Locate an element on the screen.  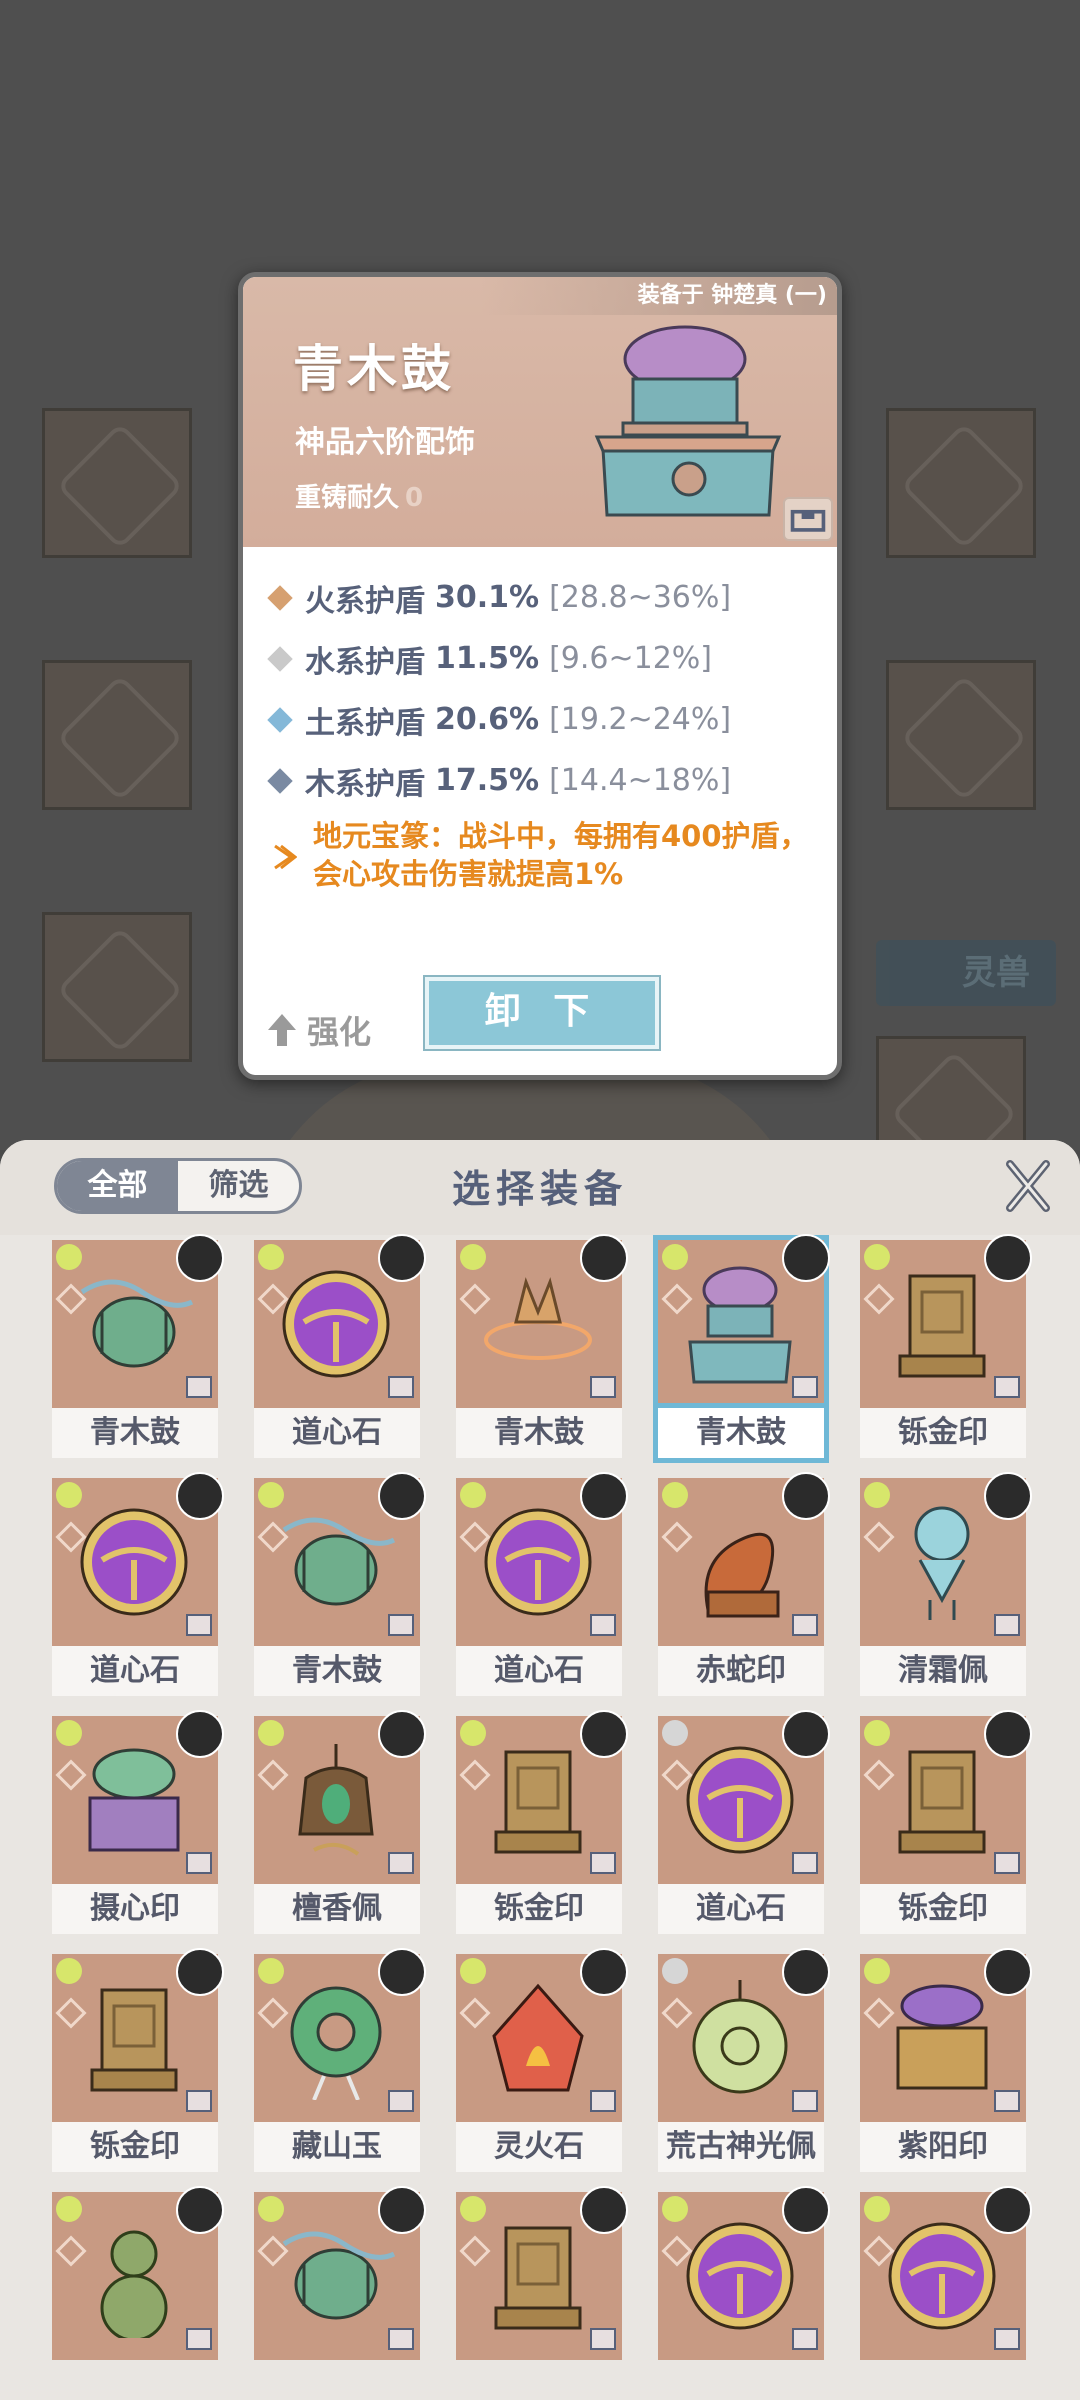
arrow-up-icon is located at coordinates (282, 1030).